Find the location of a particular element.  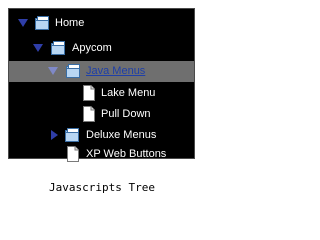

tree-item-xp-web-buttons: XP Web Buttons is located at coordinates (101, 154).